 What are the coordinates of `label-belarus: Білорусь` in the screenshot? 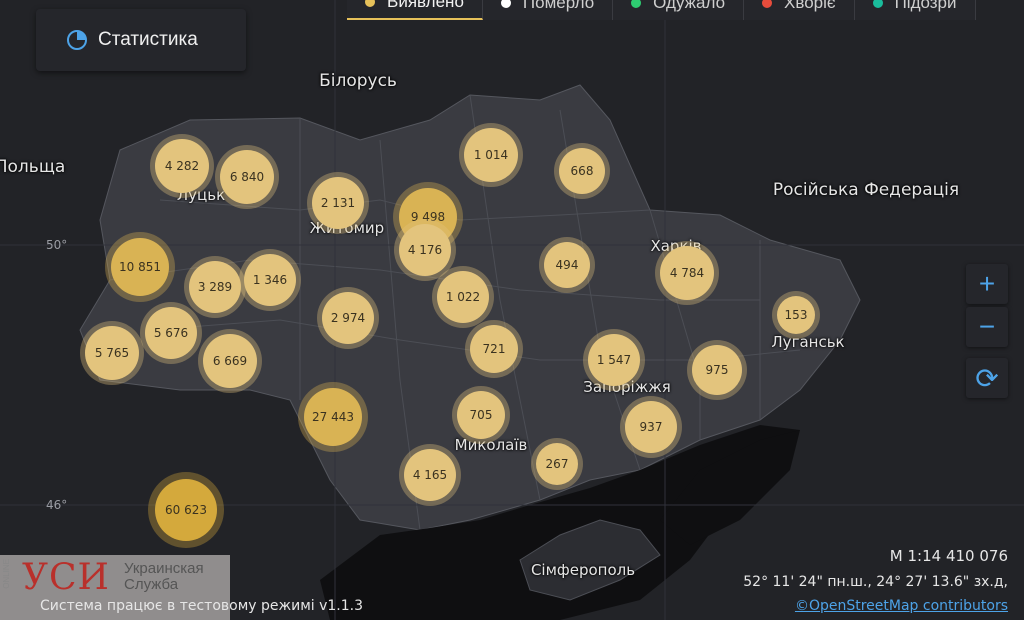 It's located at (358, 81).